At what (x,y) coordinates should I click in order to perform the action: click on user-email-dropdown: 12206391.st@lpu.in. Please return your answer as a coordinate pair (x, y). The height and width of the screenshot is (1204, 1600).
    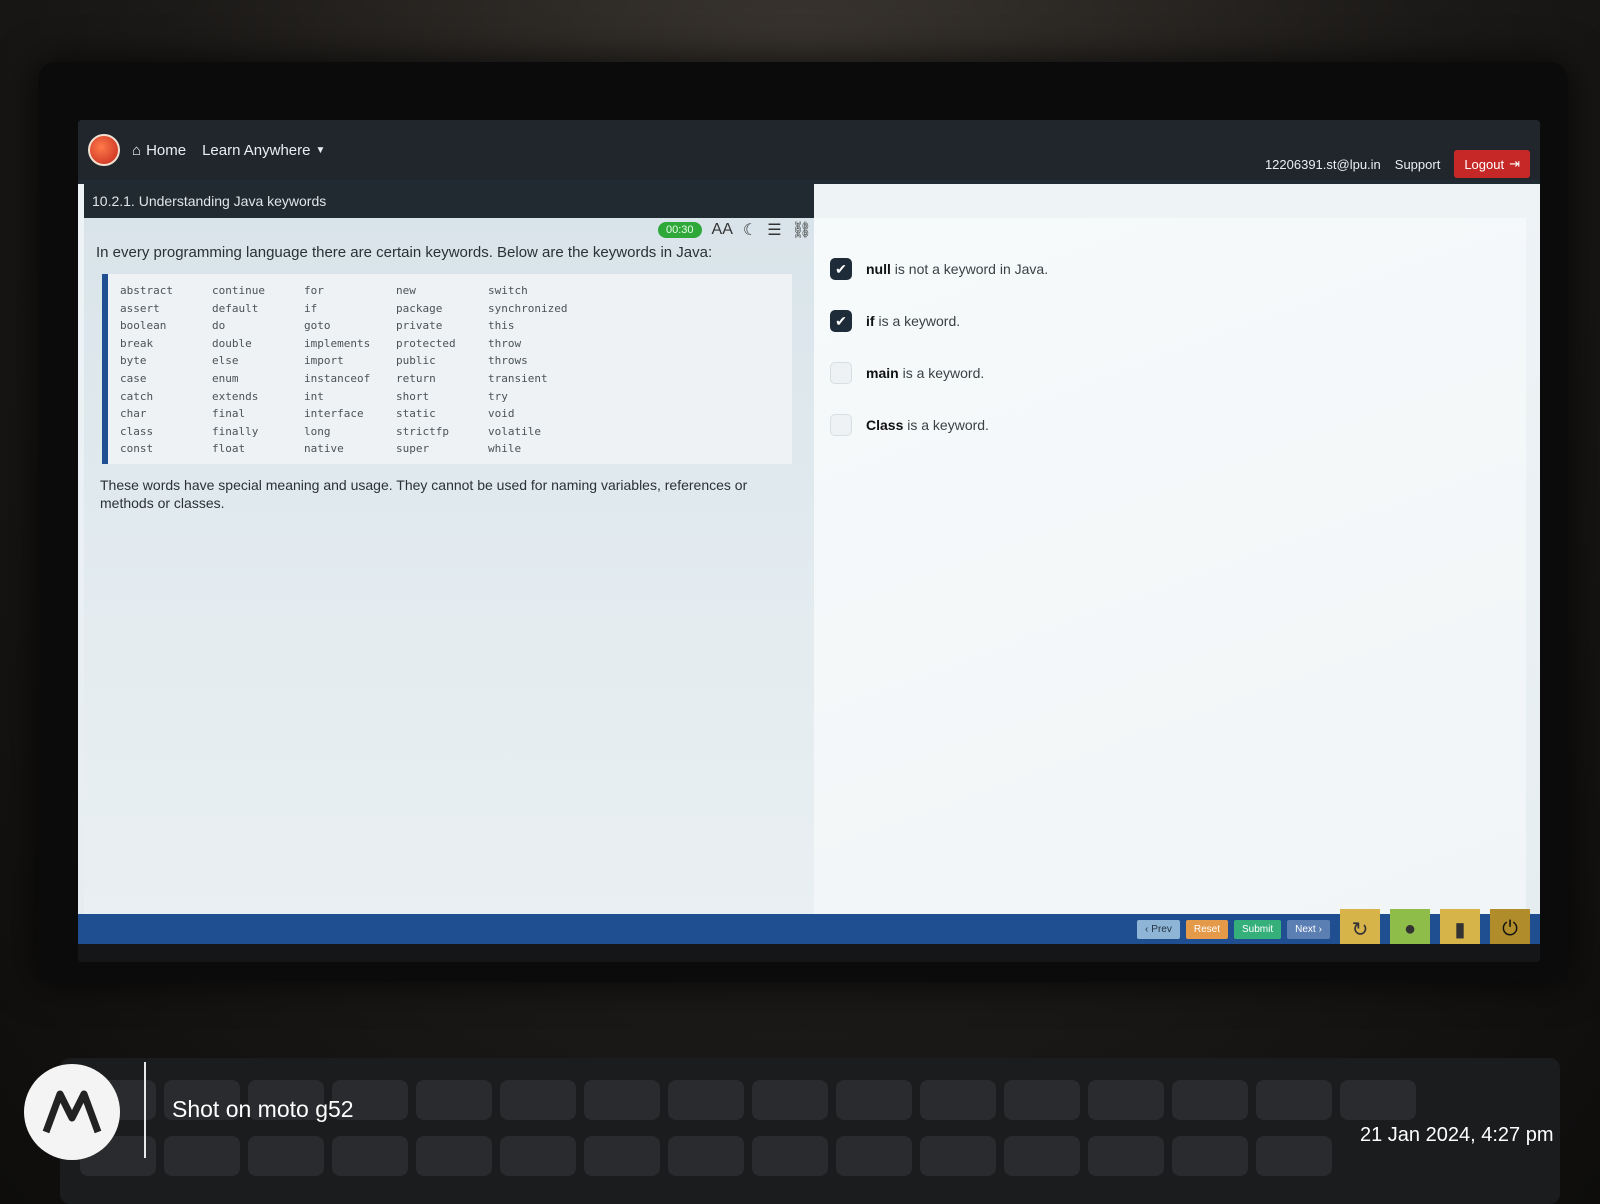
    Looking at the image, I should click on (1323, 164).